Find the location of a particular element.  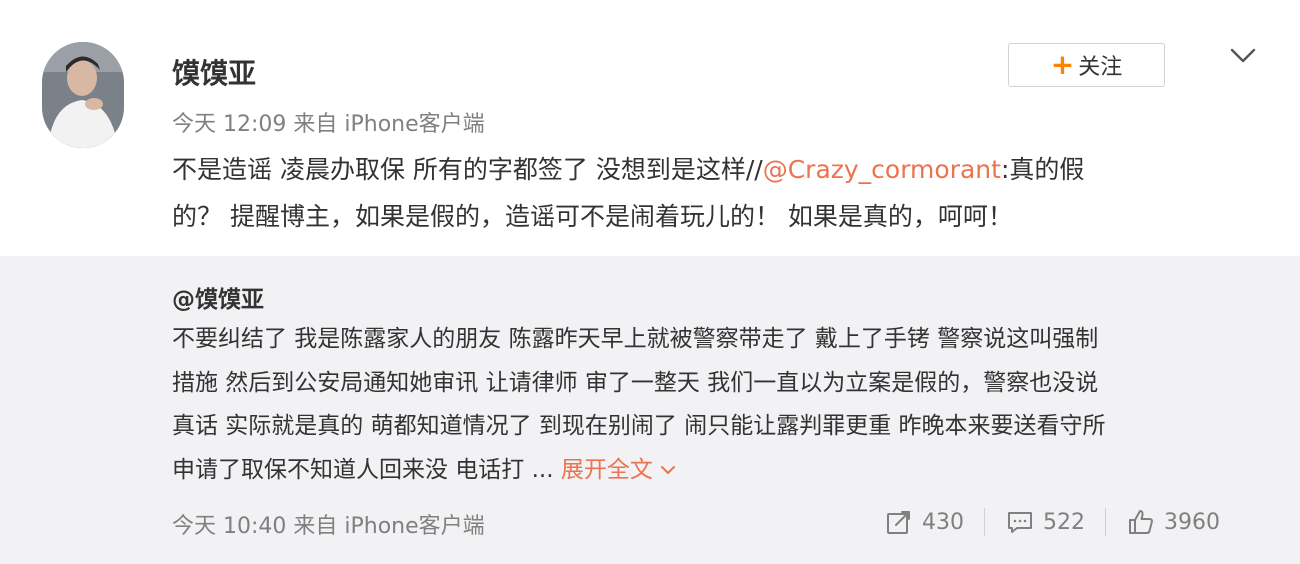

original-meta: 今天 10:40 来自 iPhone客户端 is located at coordinates (328, 526).